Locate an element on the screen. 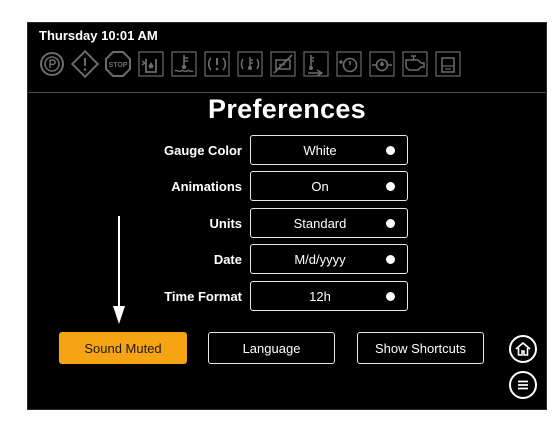  transmission-warning-icon is located at coordinates (217, 64).